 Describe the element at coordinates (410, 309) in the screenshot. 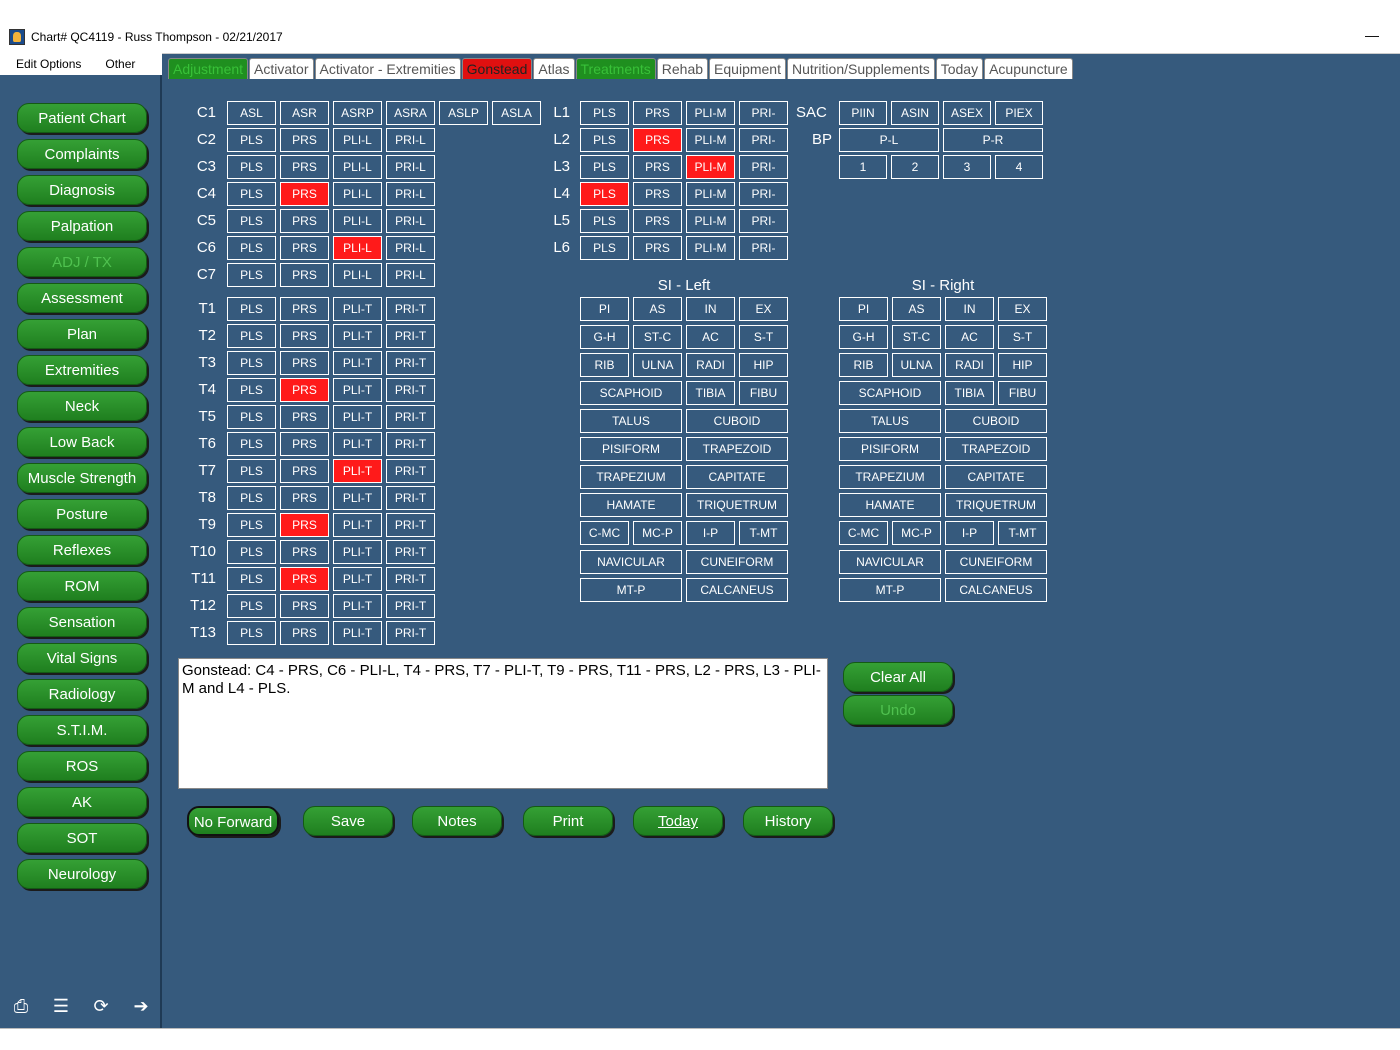

I see `cell-t1-pri-t: PRI-T` at that location.